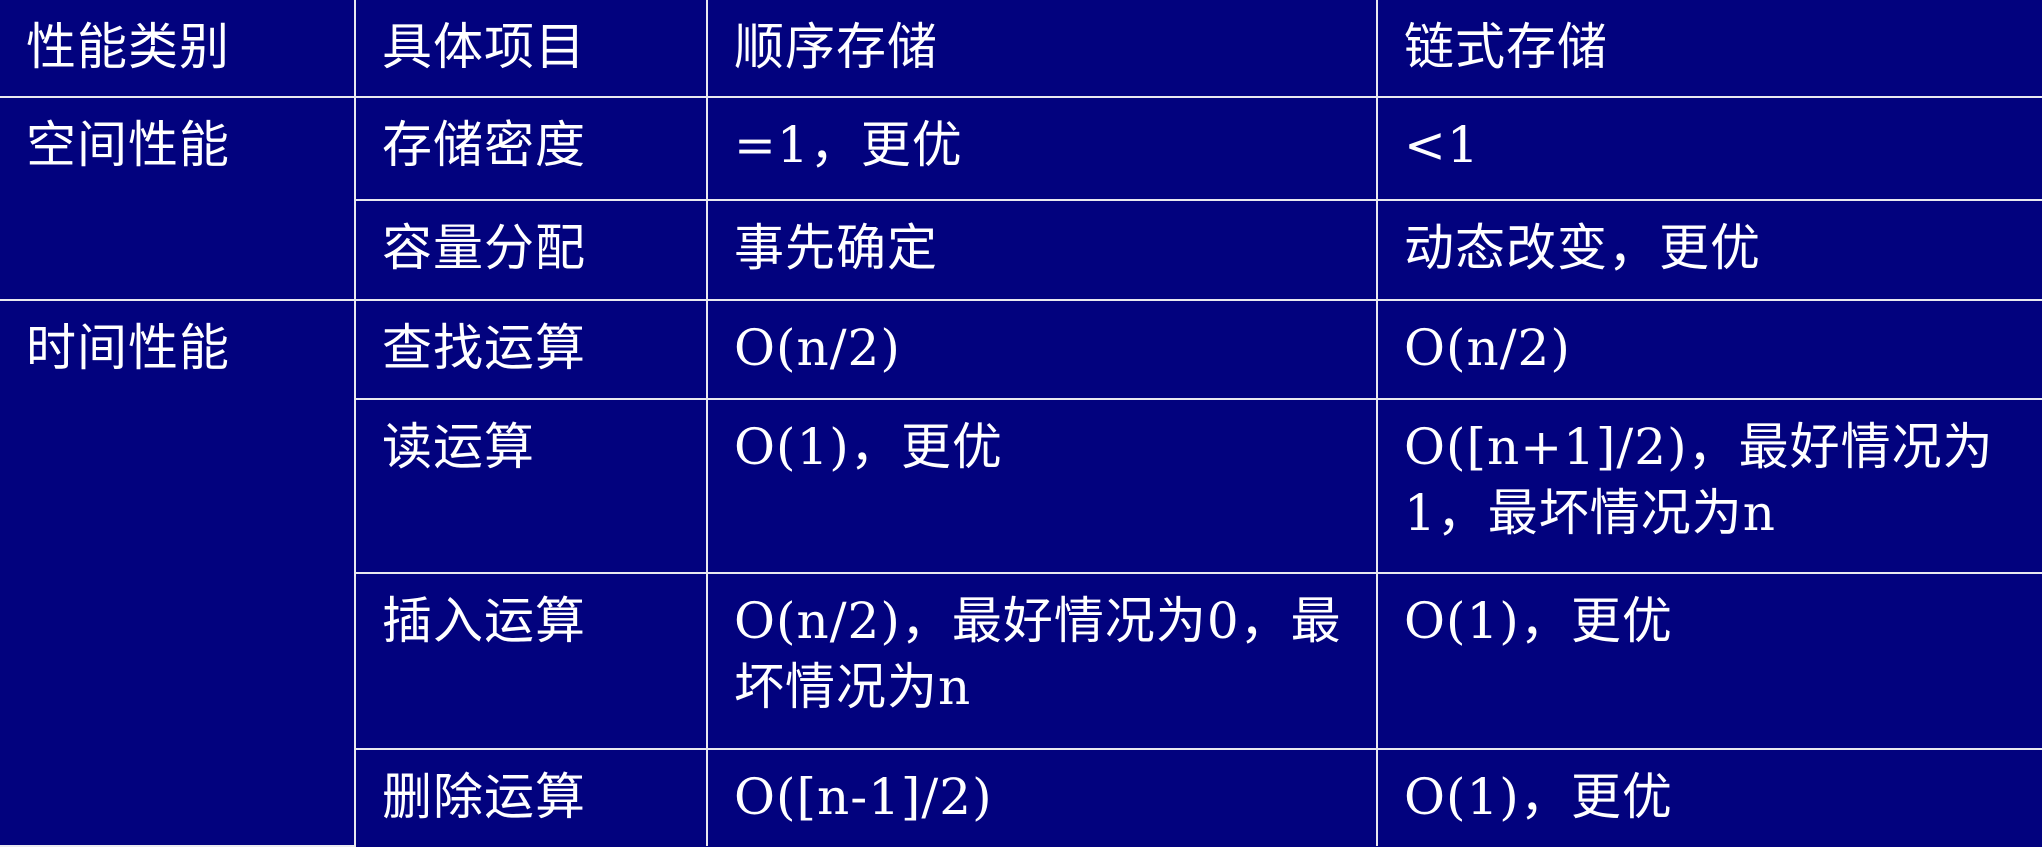 Image resolution: width=2042 pixels, height=847 pixels. I want to click on sequential-cell: =1，更优, so click(1042, 148).